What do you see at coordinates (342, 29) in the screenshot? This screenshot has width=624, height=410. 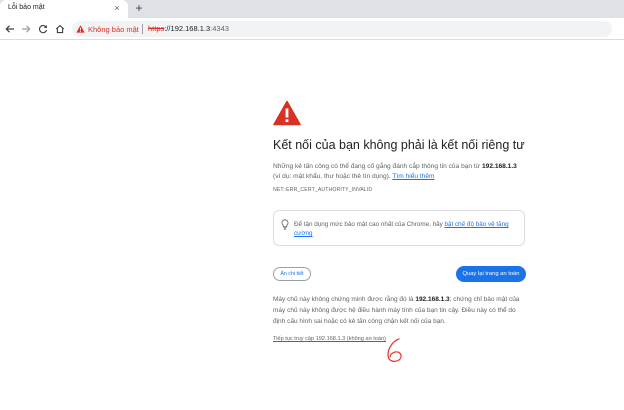 I see `address-bar: Không bảo mật https://192.168.1.3:4343` at bounding box center [342, 29].